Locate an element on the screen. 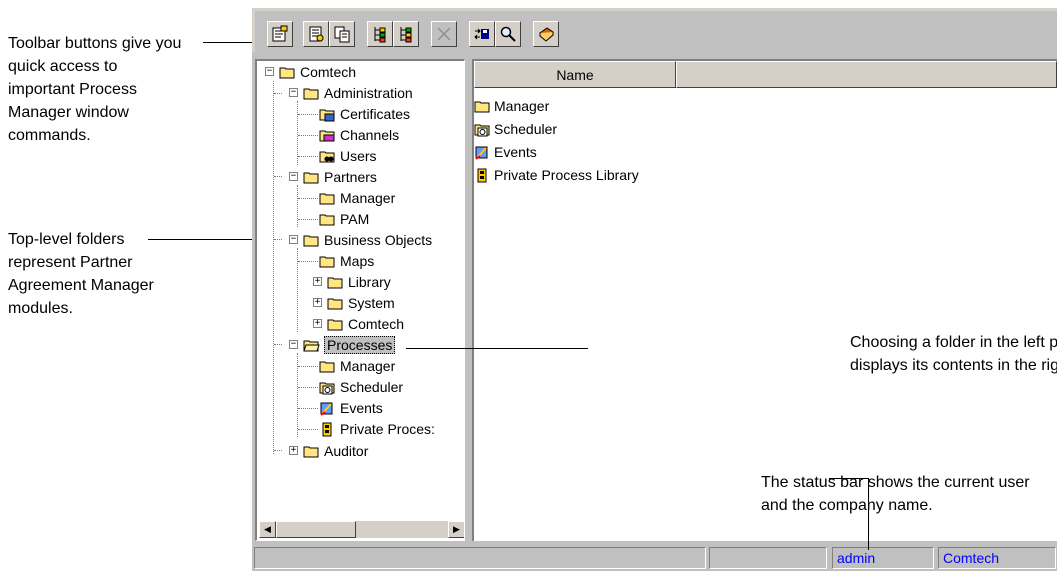 The image size is (1057, 571). tree-item-processes: Processes is located at coordinates (349, 345).